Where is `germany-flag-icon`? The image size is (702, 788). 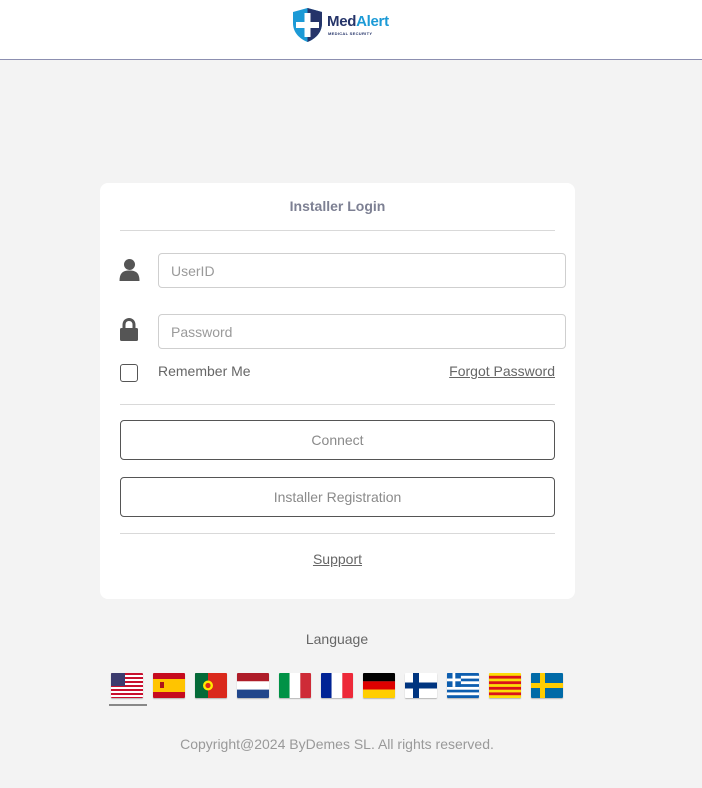
germany-flag-icon is located at coordinates (379, 685).